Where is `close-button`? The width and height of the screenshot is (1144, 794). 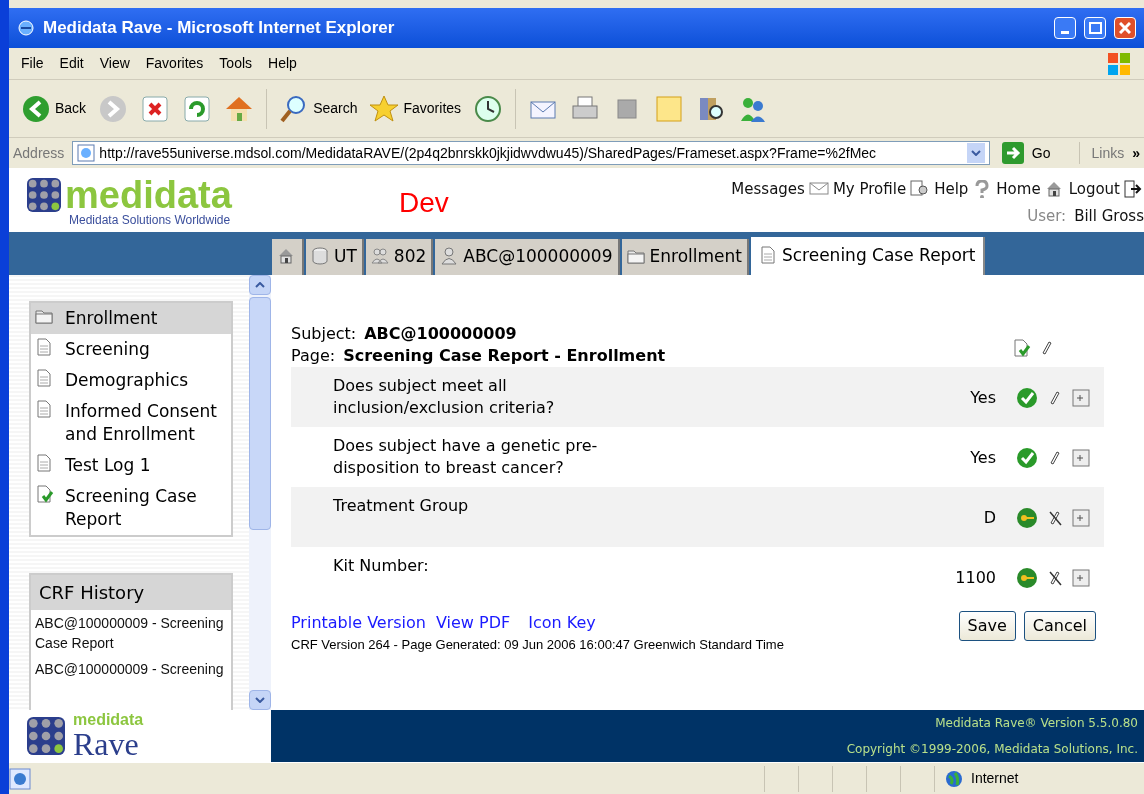
close-button is located at coordinates (1125, 28).